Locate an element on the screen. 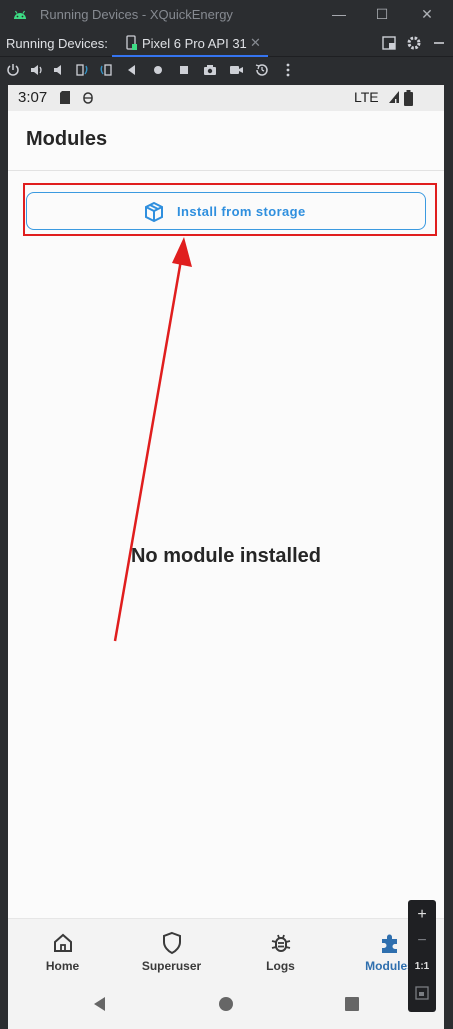 Image resolution: width=453 pixels, height=1029 pixels. zoom-out-button: − is located at coordinates (422, 941).